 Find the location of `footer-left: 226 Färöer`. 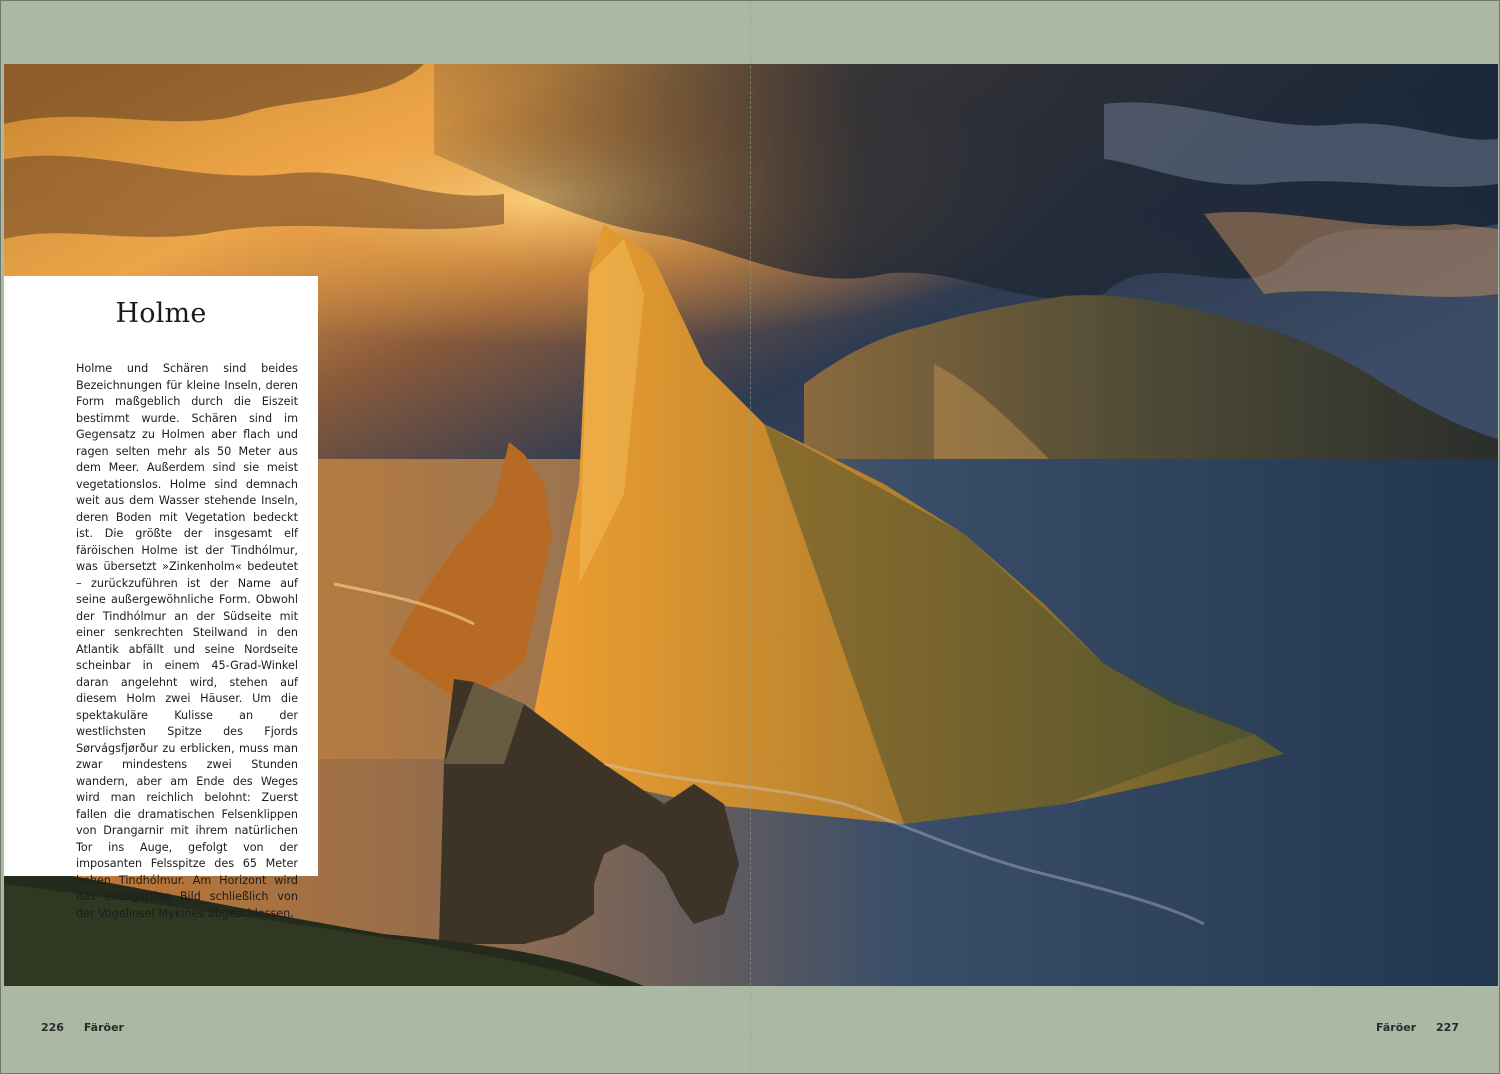

footer-left: 226 Färöer is located at coordinates (82, 1027).